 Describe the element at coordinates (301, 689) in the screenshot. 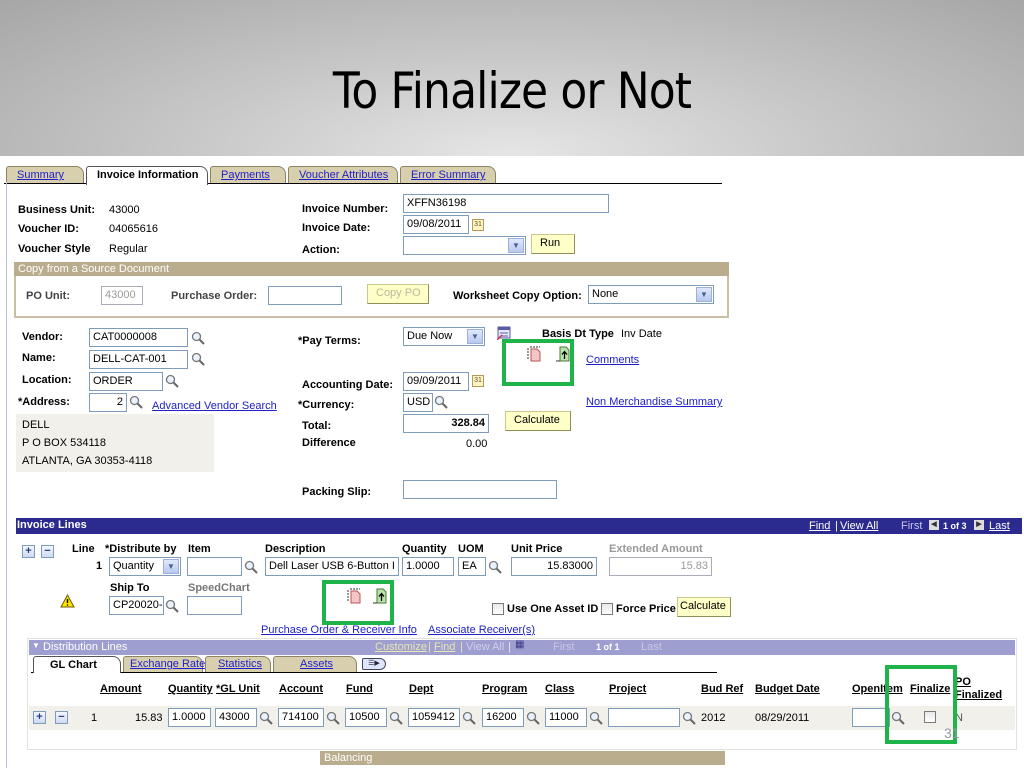

I see `col-account: Account` at that location.